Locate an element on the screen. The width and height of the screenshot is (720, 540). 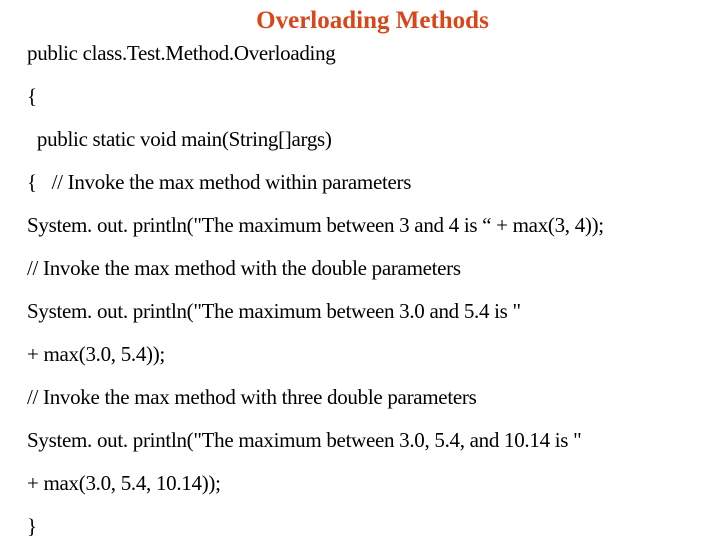
code-line-open-brace: { is located at coordinates (32, 96).